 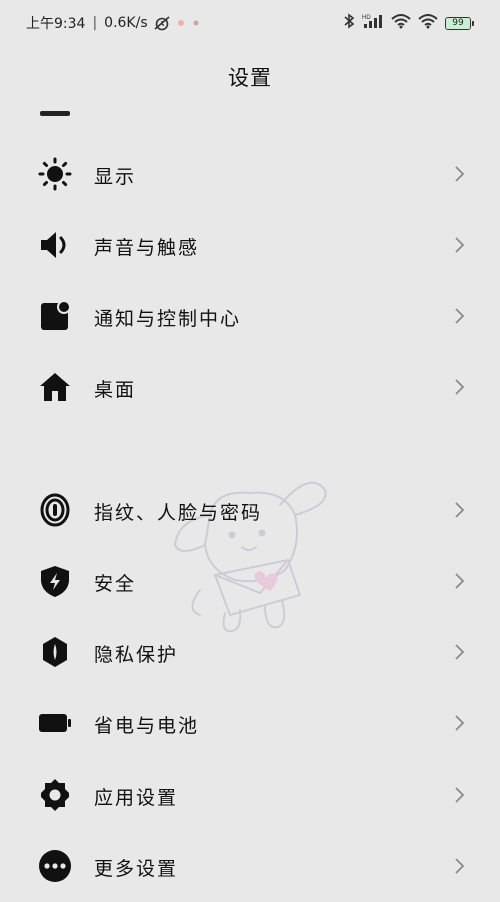 What do you see at coordinates (250, 245) in the screenshot?
I see `settings-item-sound: 声音与触感` at bounding box center [250, 245].